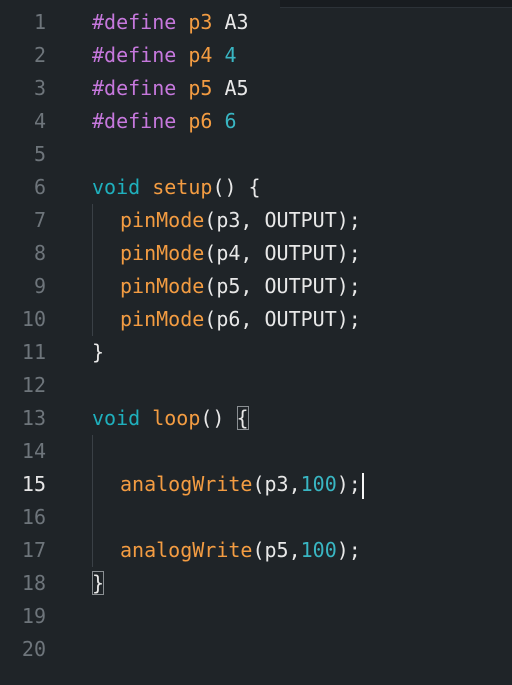 This screenshot has width=512, height=685. Describe the element at coordinates (282, 220) in the screenshot. I see `call-args: (p3, OUTPUT);` at that location.